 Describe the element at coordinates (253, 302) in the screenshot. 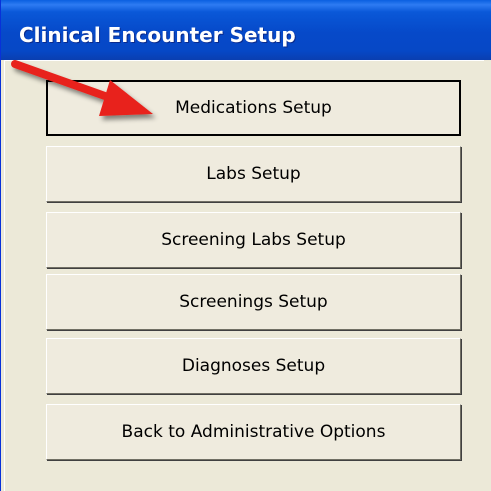

I see `screenings-setup-button: Screenings Setup` at that location.